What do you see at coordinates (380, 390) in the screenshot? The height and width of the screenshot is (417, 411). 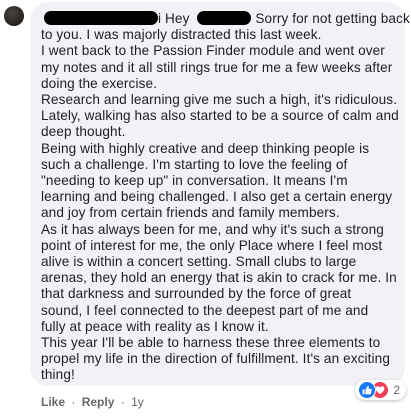 I see `reaction-summary: 2` at bounding box center [380, 390].